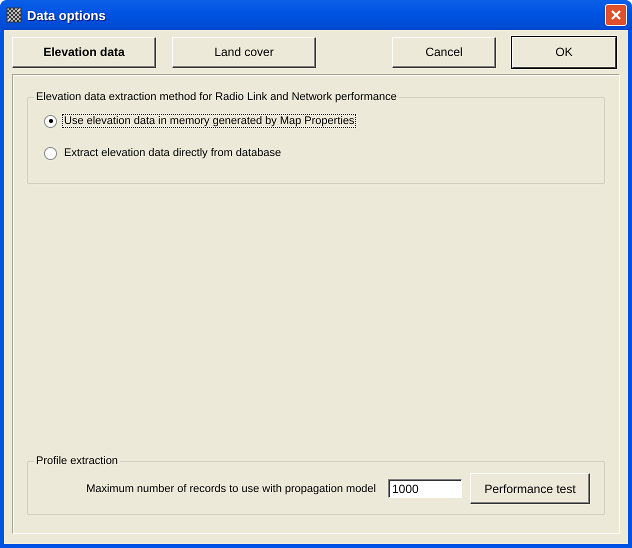 Image resolution: width=632 pixels, height=548 pixels. Describe the element at coordinates (84, 52) in the screenshot. I see `tab: Elevation data` at that location.